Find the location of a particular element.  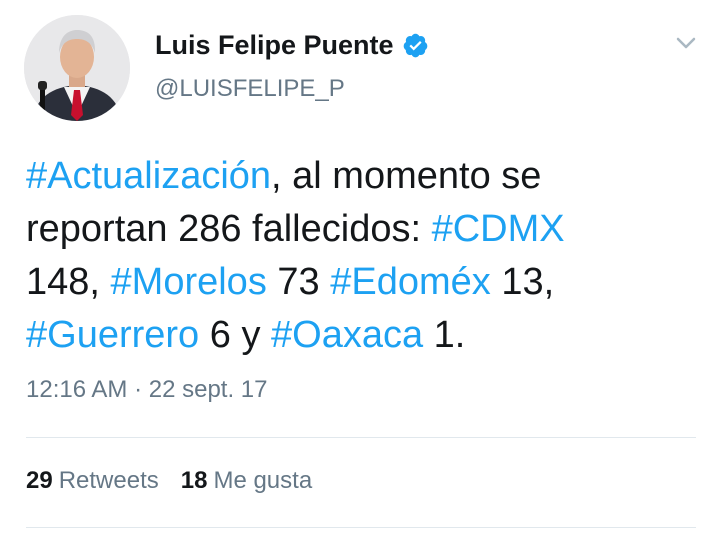

tweet-timestamp: 12:16 AM · 22 sept. 17 is located at coordinates (147, 390).